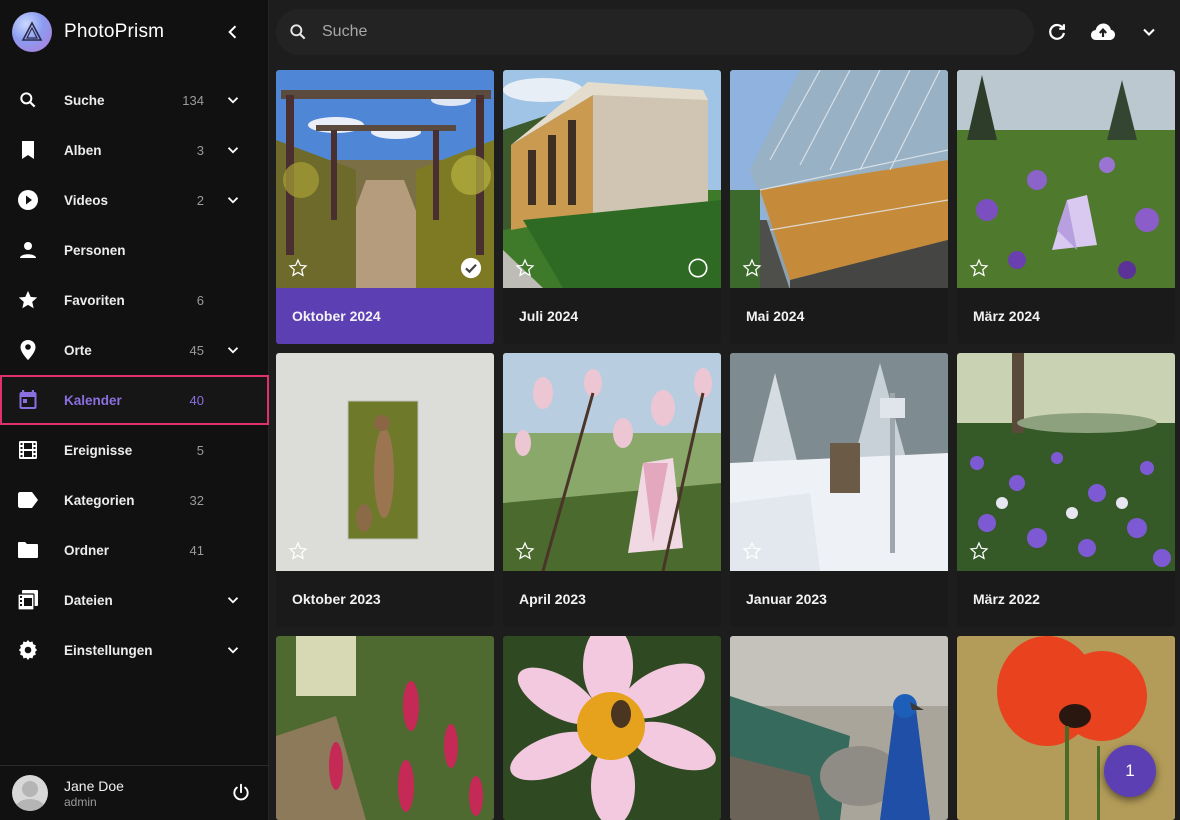 Image resolution: width=1180 pixels, height=820 pixels. Describe the element at coordinates (28, 650) in the screenshot. I see `gear-icon` at that location.